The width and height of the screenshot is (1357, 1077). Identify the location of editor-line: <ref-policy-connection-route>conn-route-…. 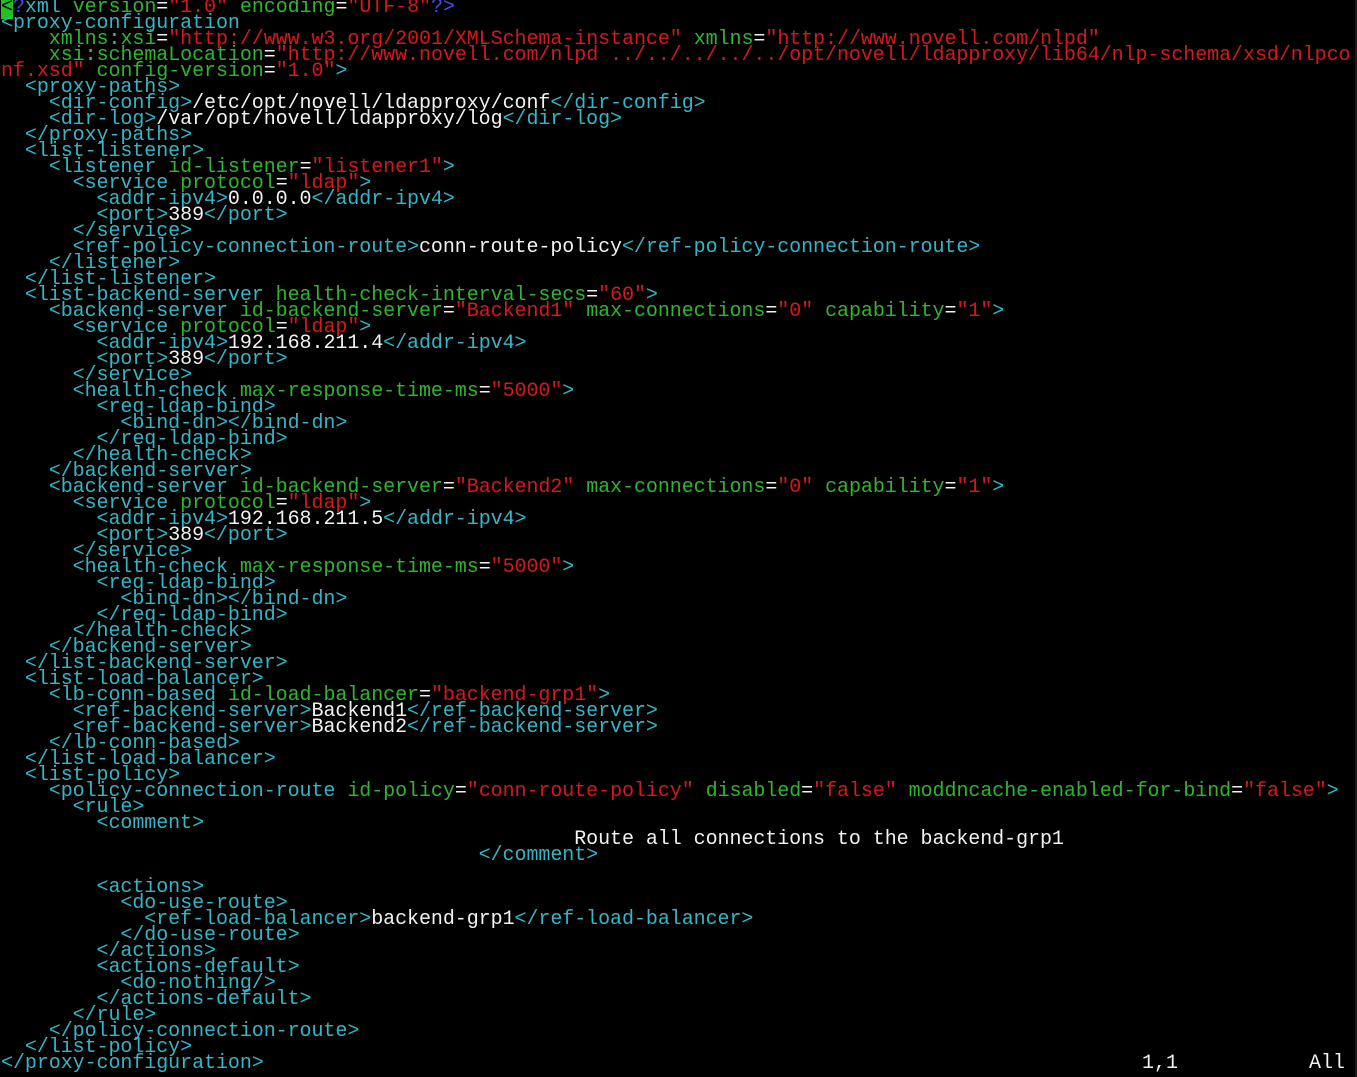
(675, 248).